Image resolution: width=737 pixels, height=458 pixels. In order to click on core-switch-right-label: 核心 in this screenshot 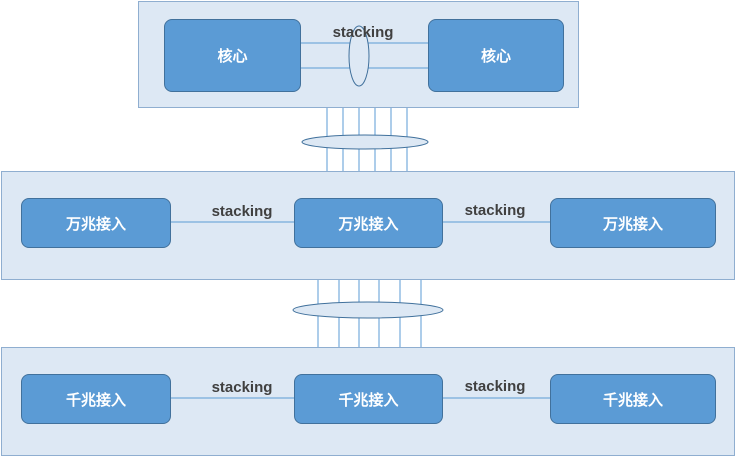, I will do `click(495, 56)`.